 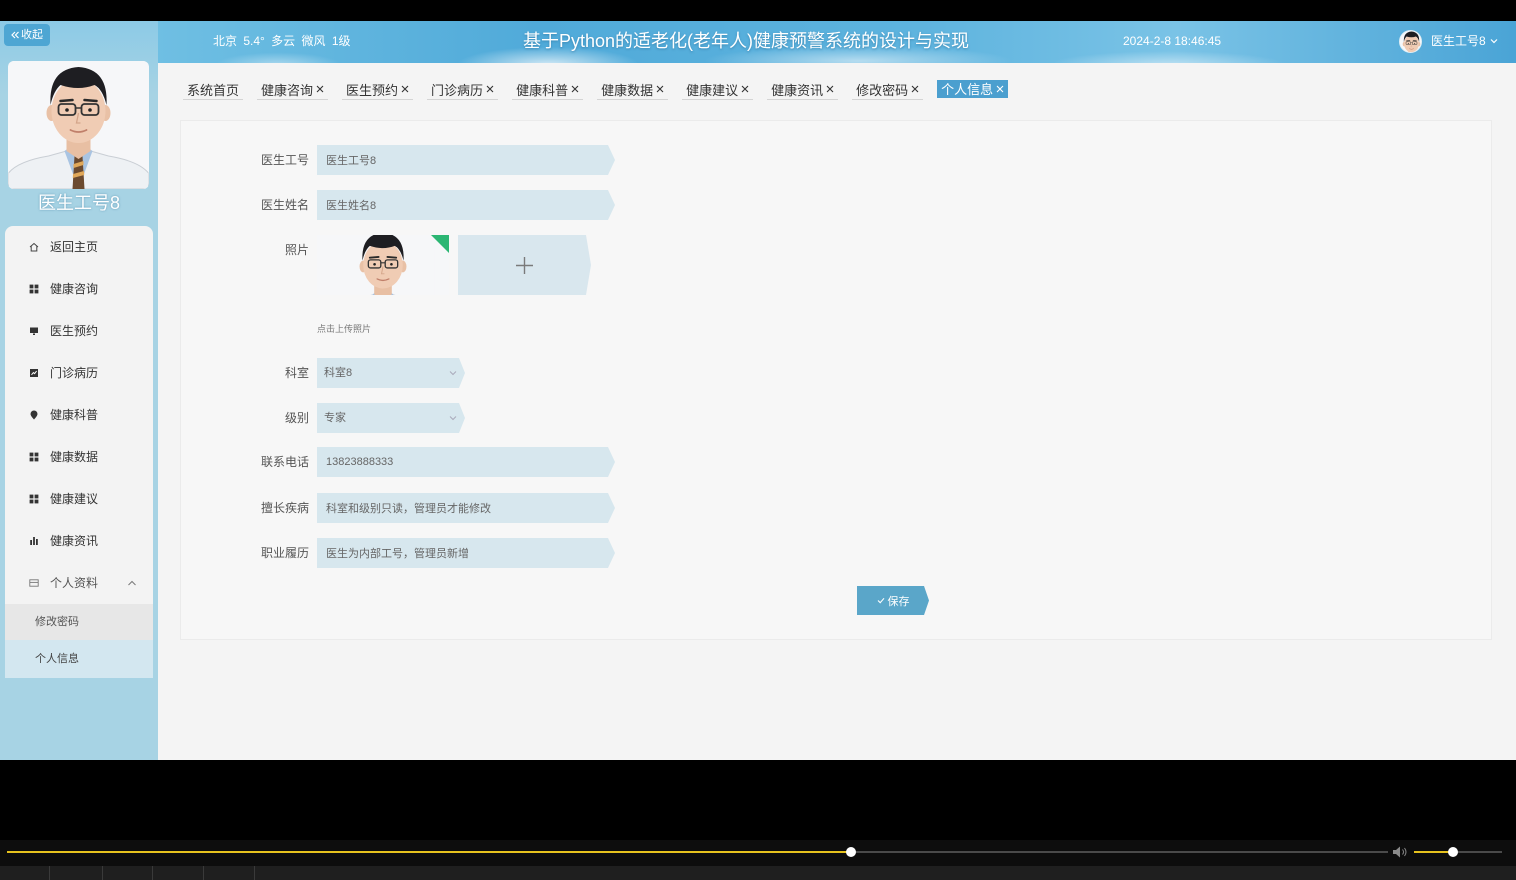 I want to click on sidebar-subitem-change-password: 修改密码, so click(x=79, y=622).